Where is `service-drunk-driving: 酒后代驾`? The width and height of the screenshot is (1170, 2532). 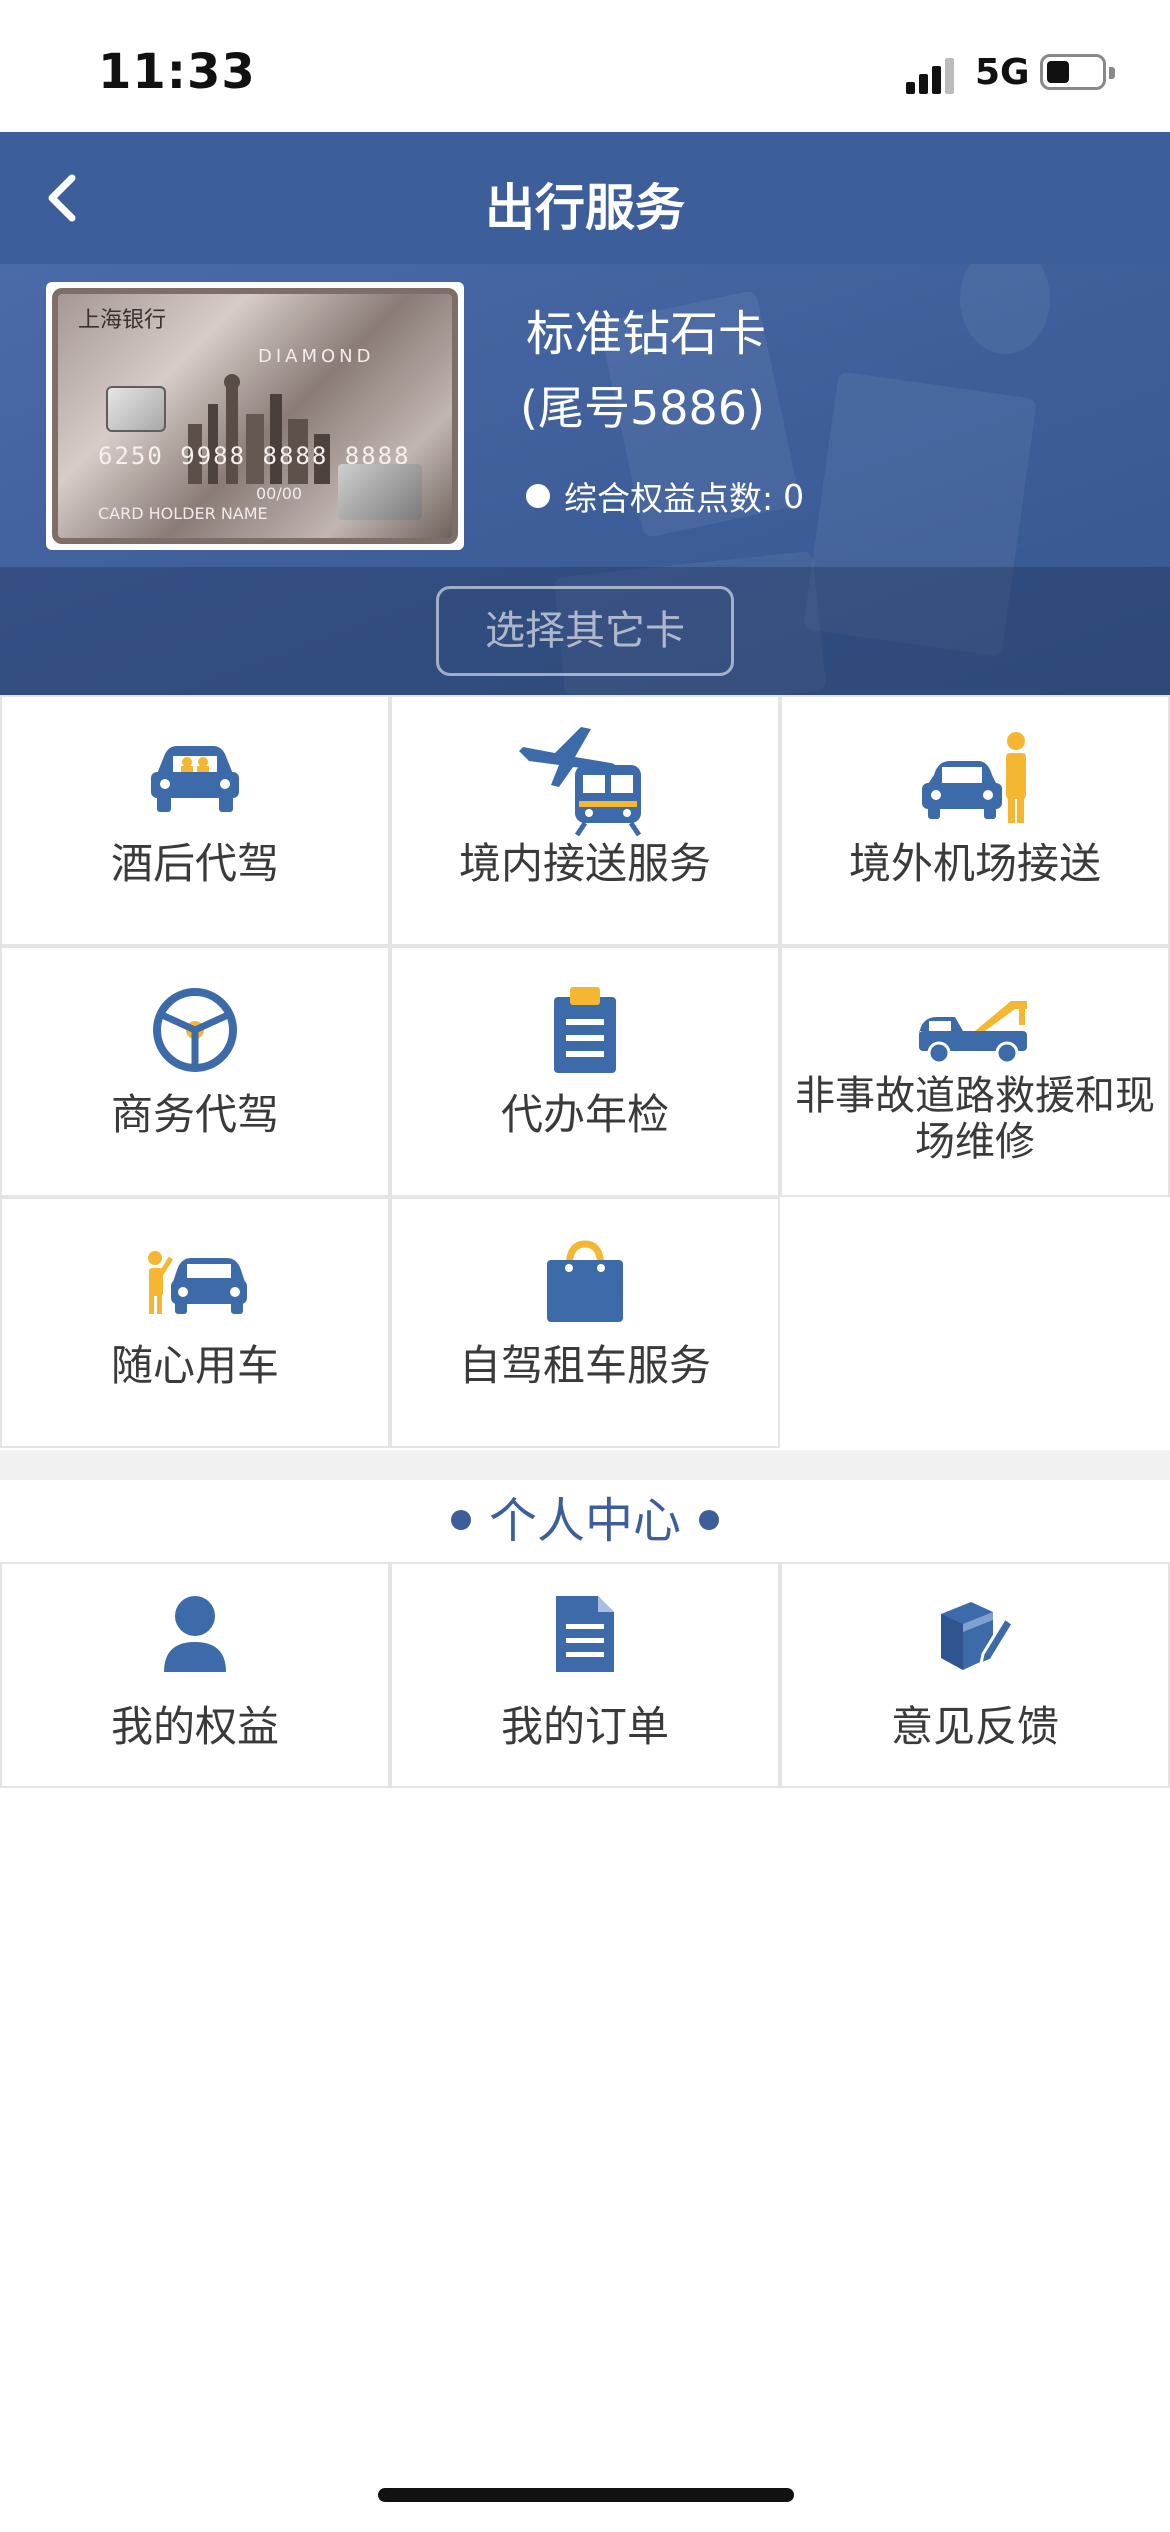
service-drunk-driving: 酒后代驾 is located at coordinates (195, 820).